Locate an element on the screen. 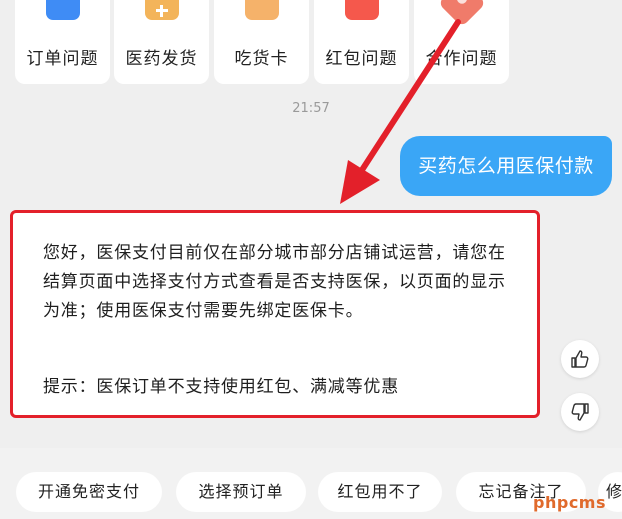 The height and width of the screenshot is (519, 622). red-packet-icon is located at coordinates (361, 10).